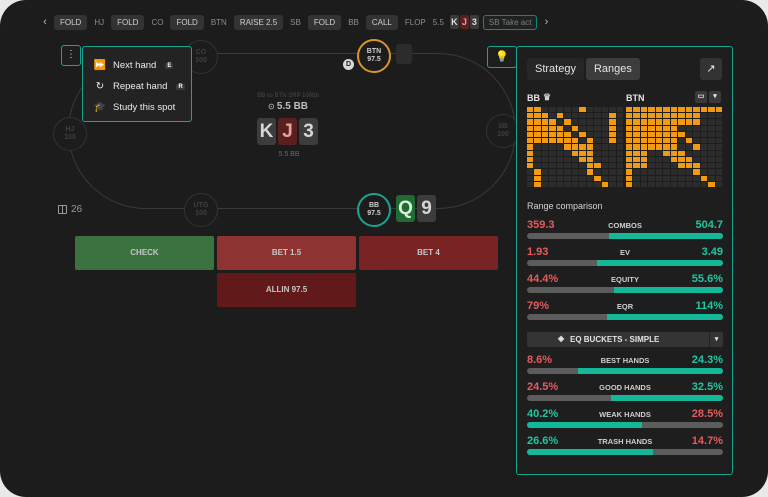 Image resolution: width=768 pixels, height=497 pixels. I want to click on history-action-2: FOLD, so click(128, 22).